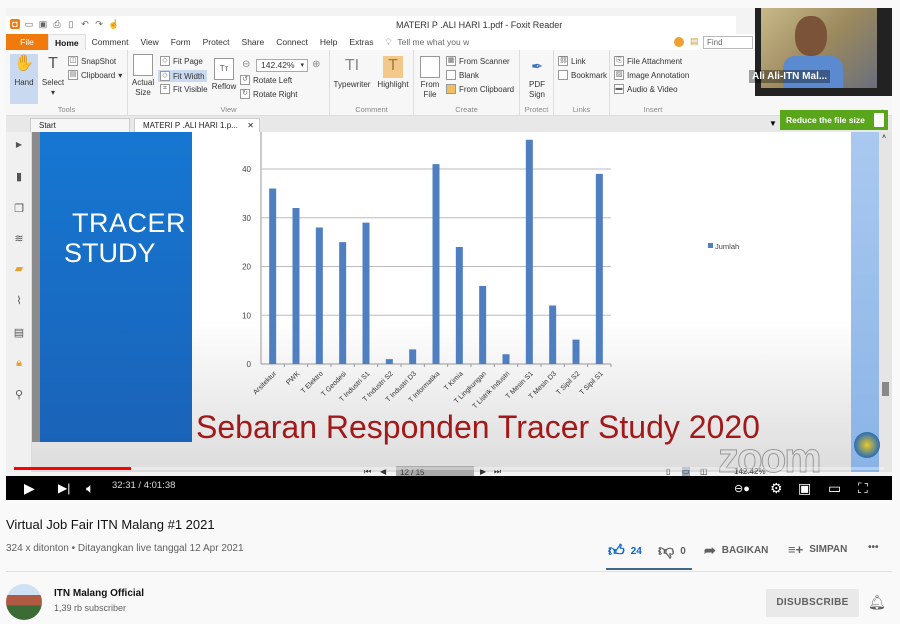  I want to click on zoom-out-icon: ⊖, so click(246, 64).